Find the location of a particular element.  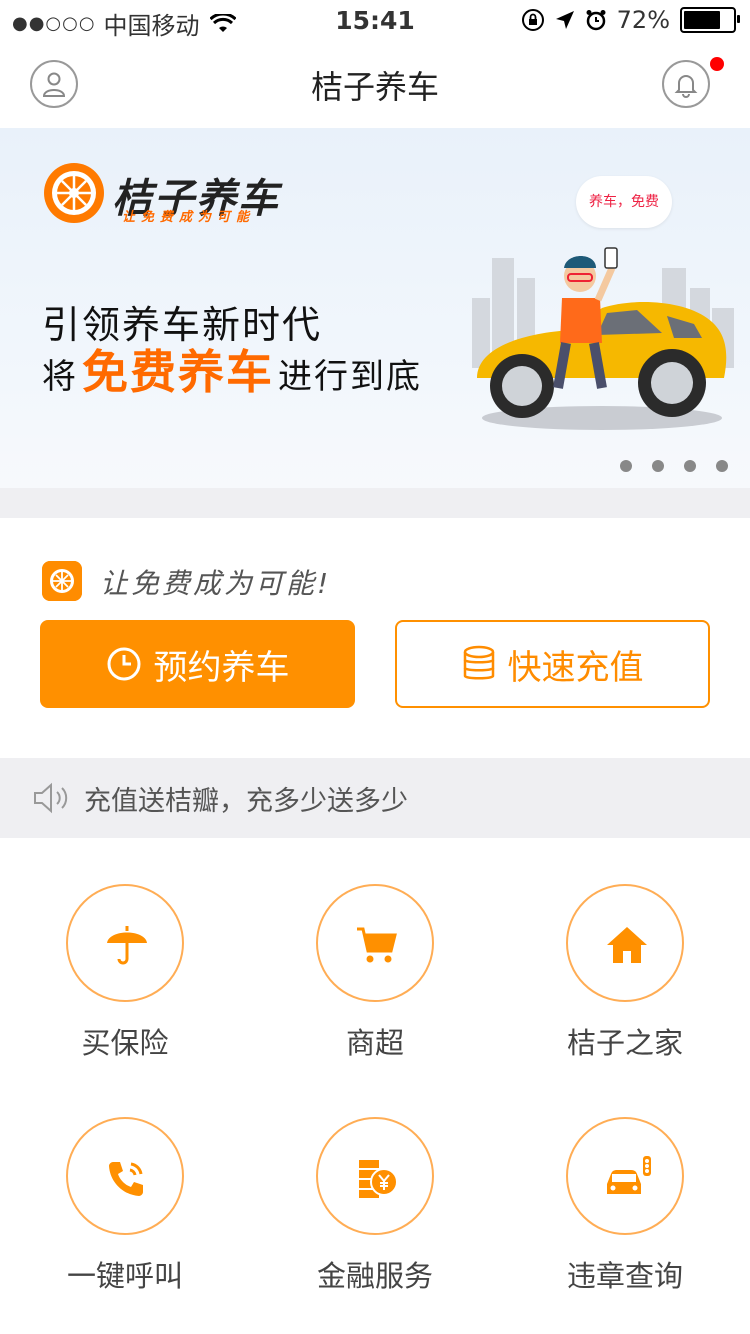

logo-slogan: 让免费成为可能 is located at coordinates (189, 217).